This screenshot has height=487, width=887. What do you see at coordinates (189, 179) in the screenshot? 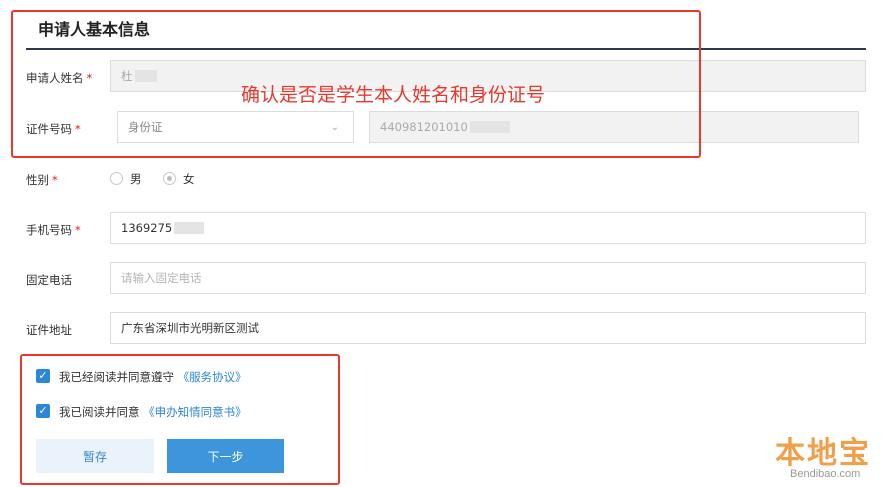
I see `gender-option-female: 女` at bounding box center [189, 179].